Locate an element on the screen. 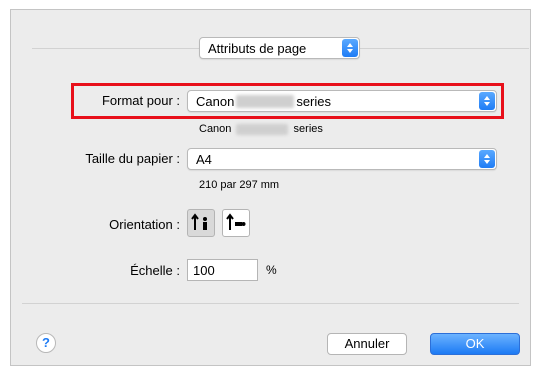  cancel-button: Annuler is located at coordinates (367, 344).